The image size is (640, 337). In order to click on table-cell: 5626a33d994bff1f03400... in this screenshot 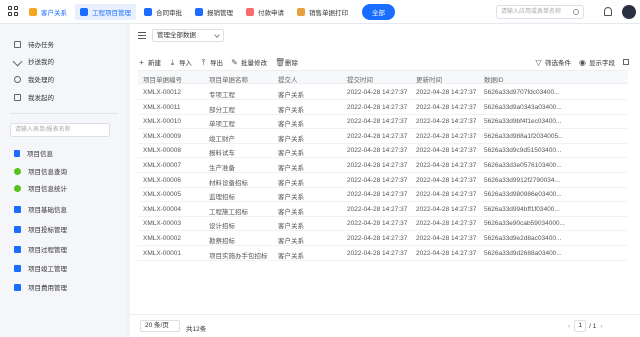, I will do `click(522, 209)`.